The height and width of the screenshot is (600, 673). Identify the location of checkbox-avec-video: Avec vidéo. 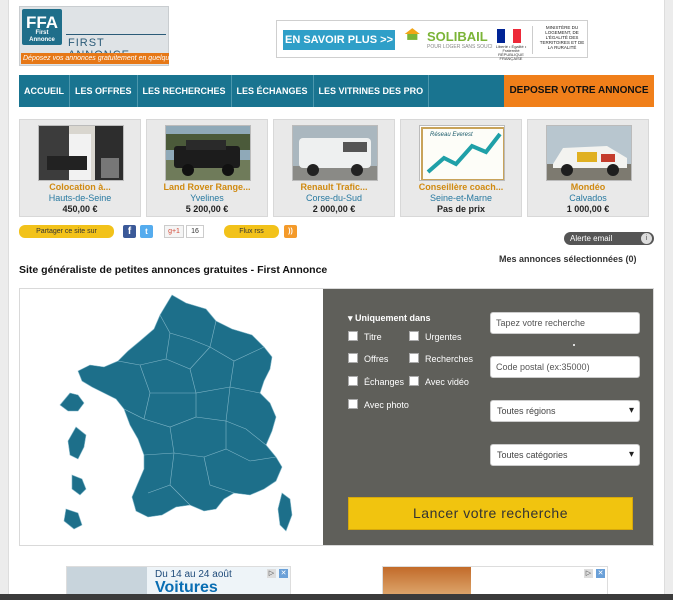
(439, 381).